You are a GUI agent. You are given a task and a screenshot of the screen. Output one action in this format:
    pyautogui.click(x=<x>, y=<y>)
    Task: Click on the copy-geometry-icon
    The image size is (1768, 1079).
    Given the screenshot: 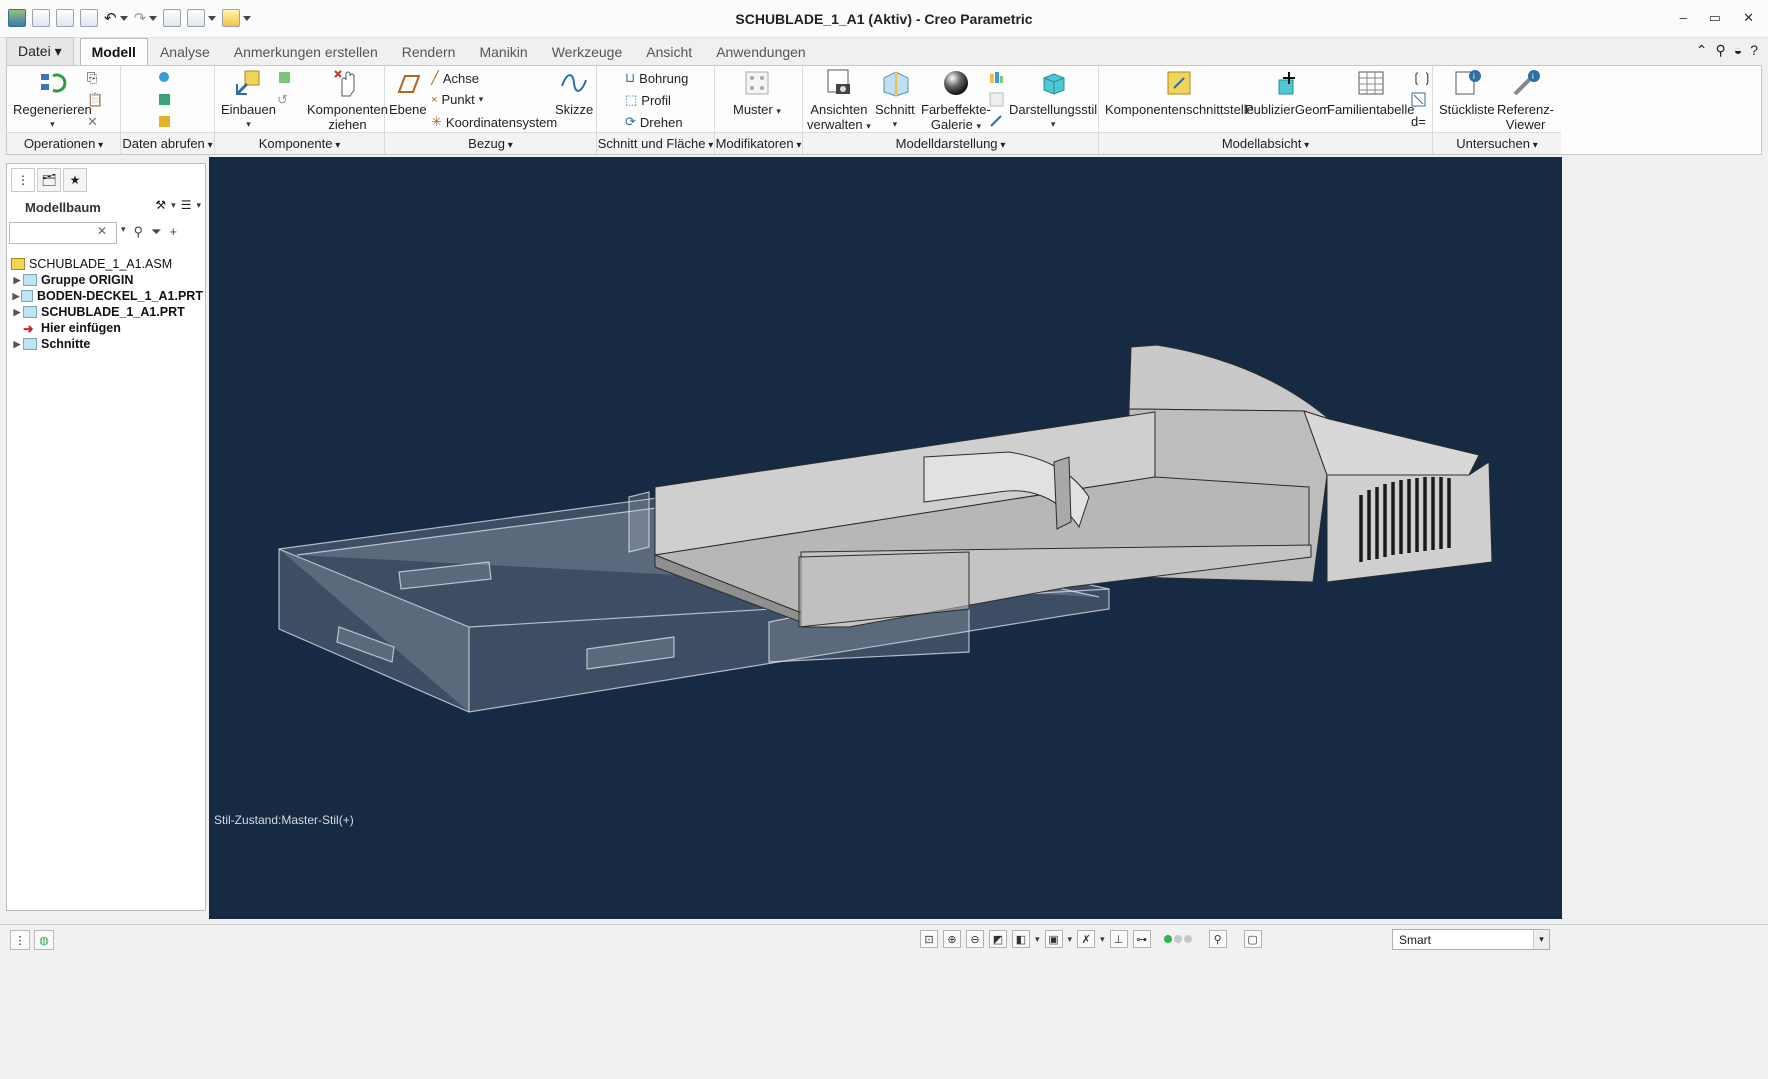 What is the action you would take?
    pyautogui.click(x=164, y=77)
    